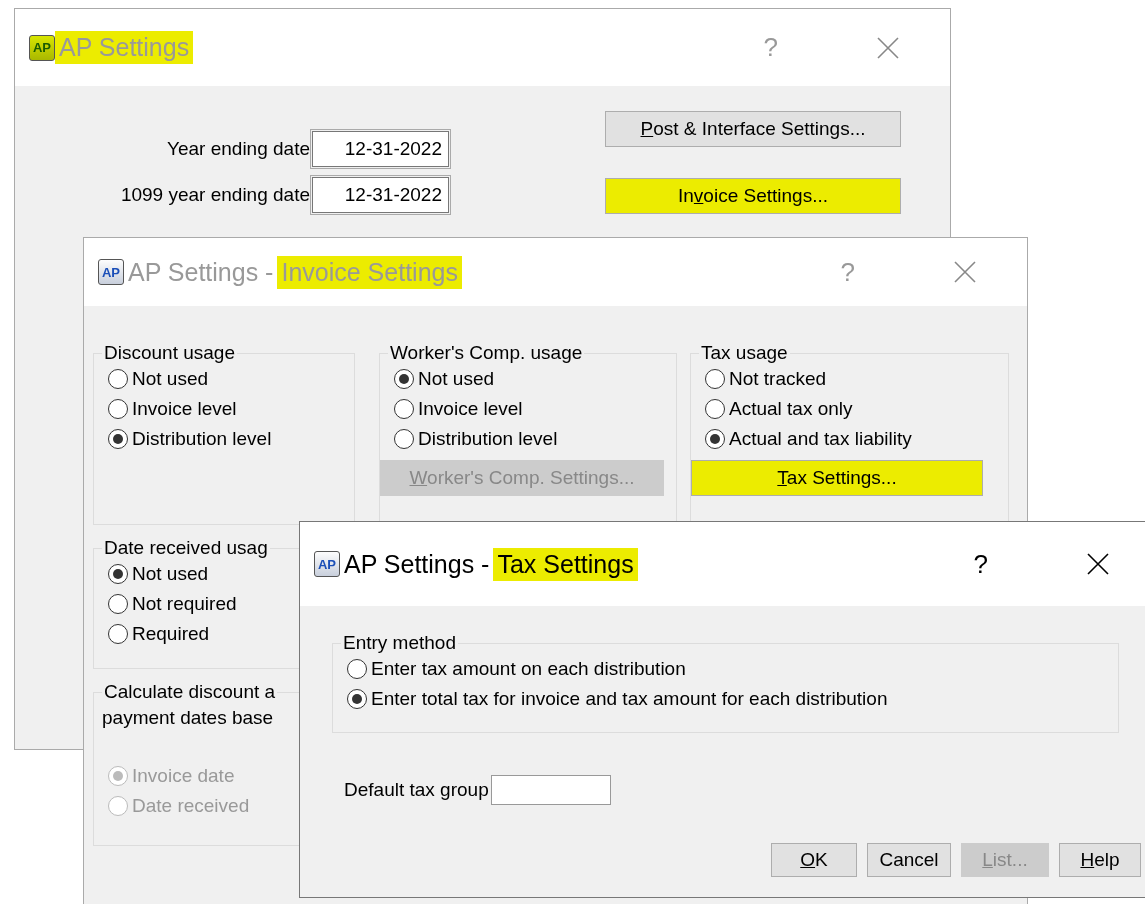  What do you see at coordinates (169, 353) in the screenshot?
I see `group-title: Discount usage` at bounding box center [169, 353].